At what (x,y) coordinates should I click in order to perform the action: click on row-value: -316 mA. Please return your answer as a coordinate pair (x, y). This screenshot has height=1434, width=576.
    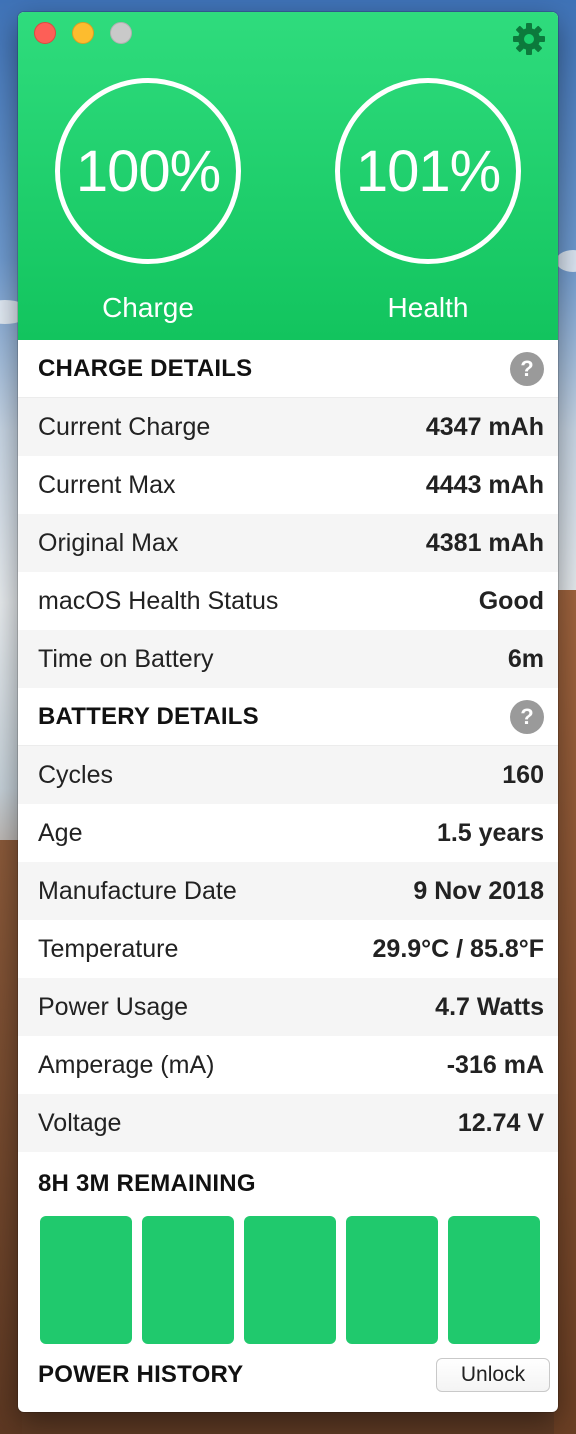
    Looking at the image, I should click on (495, 1064).